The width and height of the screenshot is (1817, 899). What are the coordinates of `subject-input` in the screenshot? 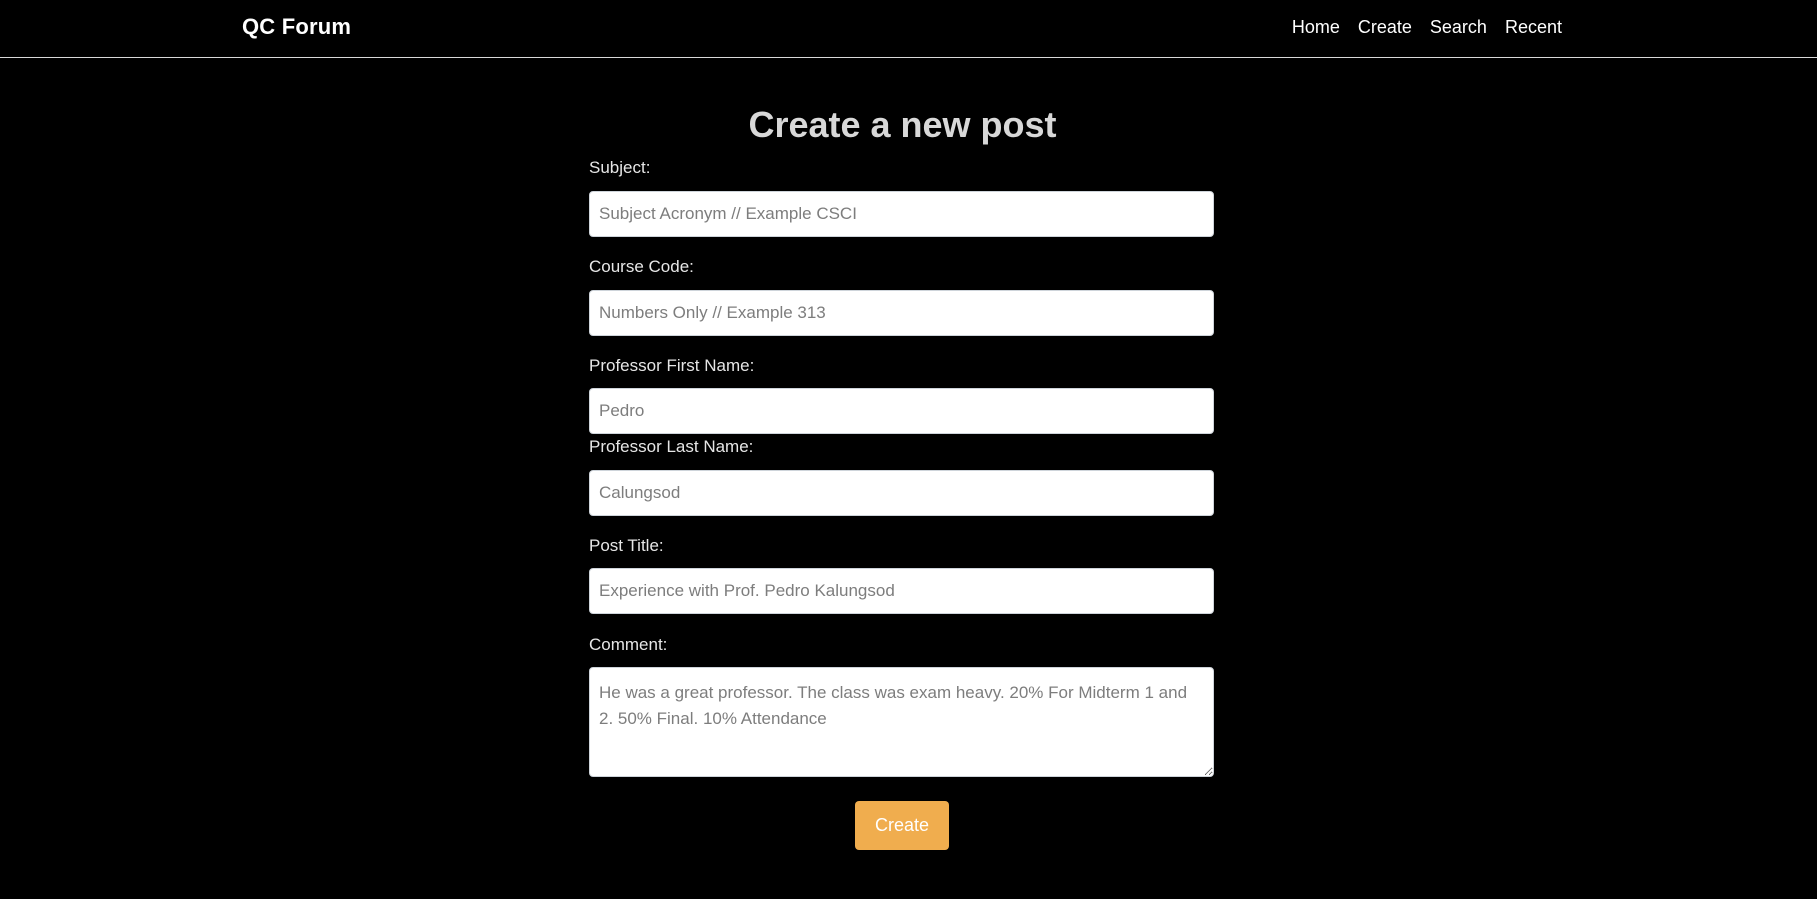 It's located at (901, 214).